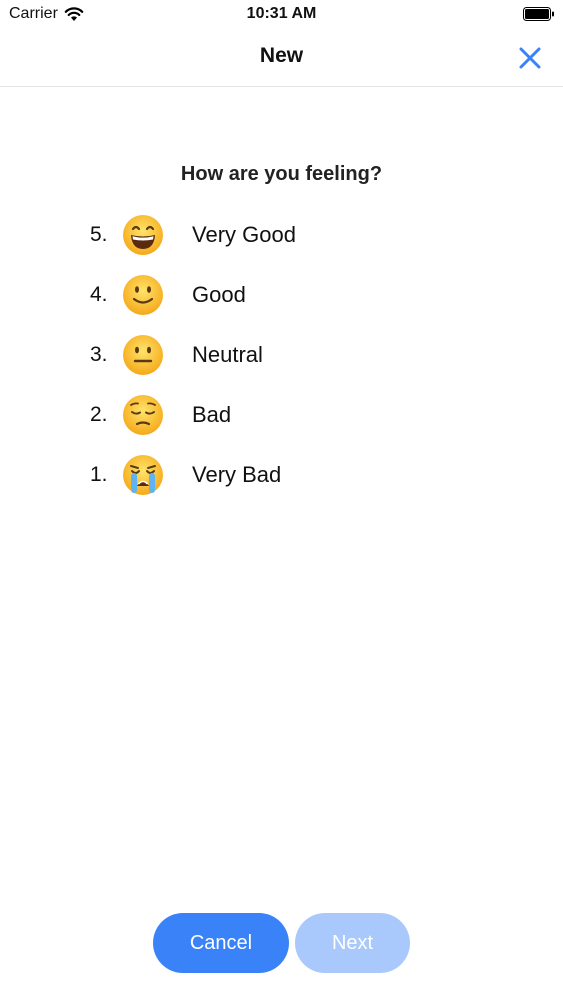 This screenshot has width=563, height=1000. I want to click on question-heading: How are you feeling?, so click(281, 174).